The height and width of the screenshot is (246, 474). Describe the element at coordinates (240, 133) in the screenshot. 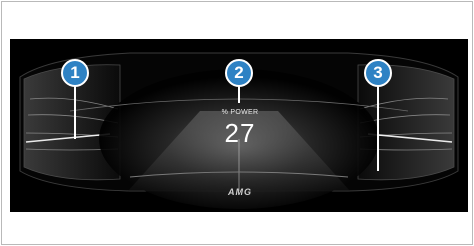

I see `power-value: 27` at that location.